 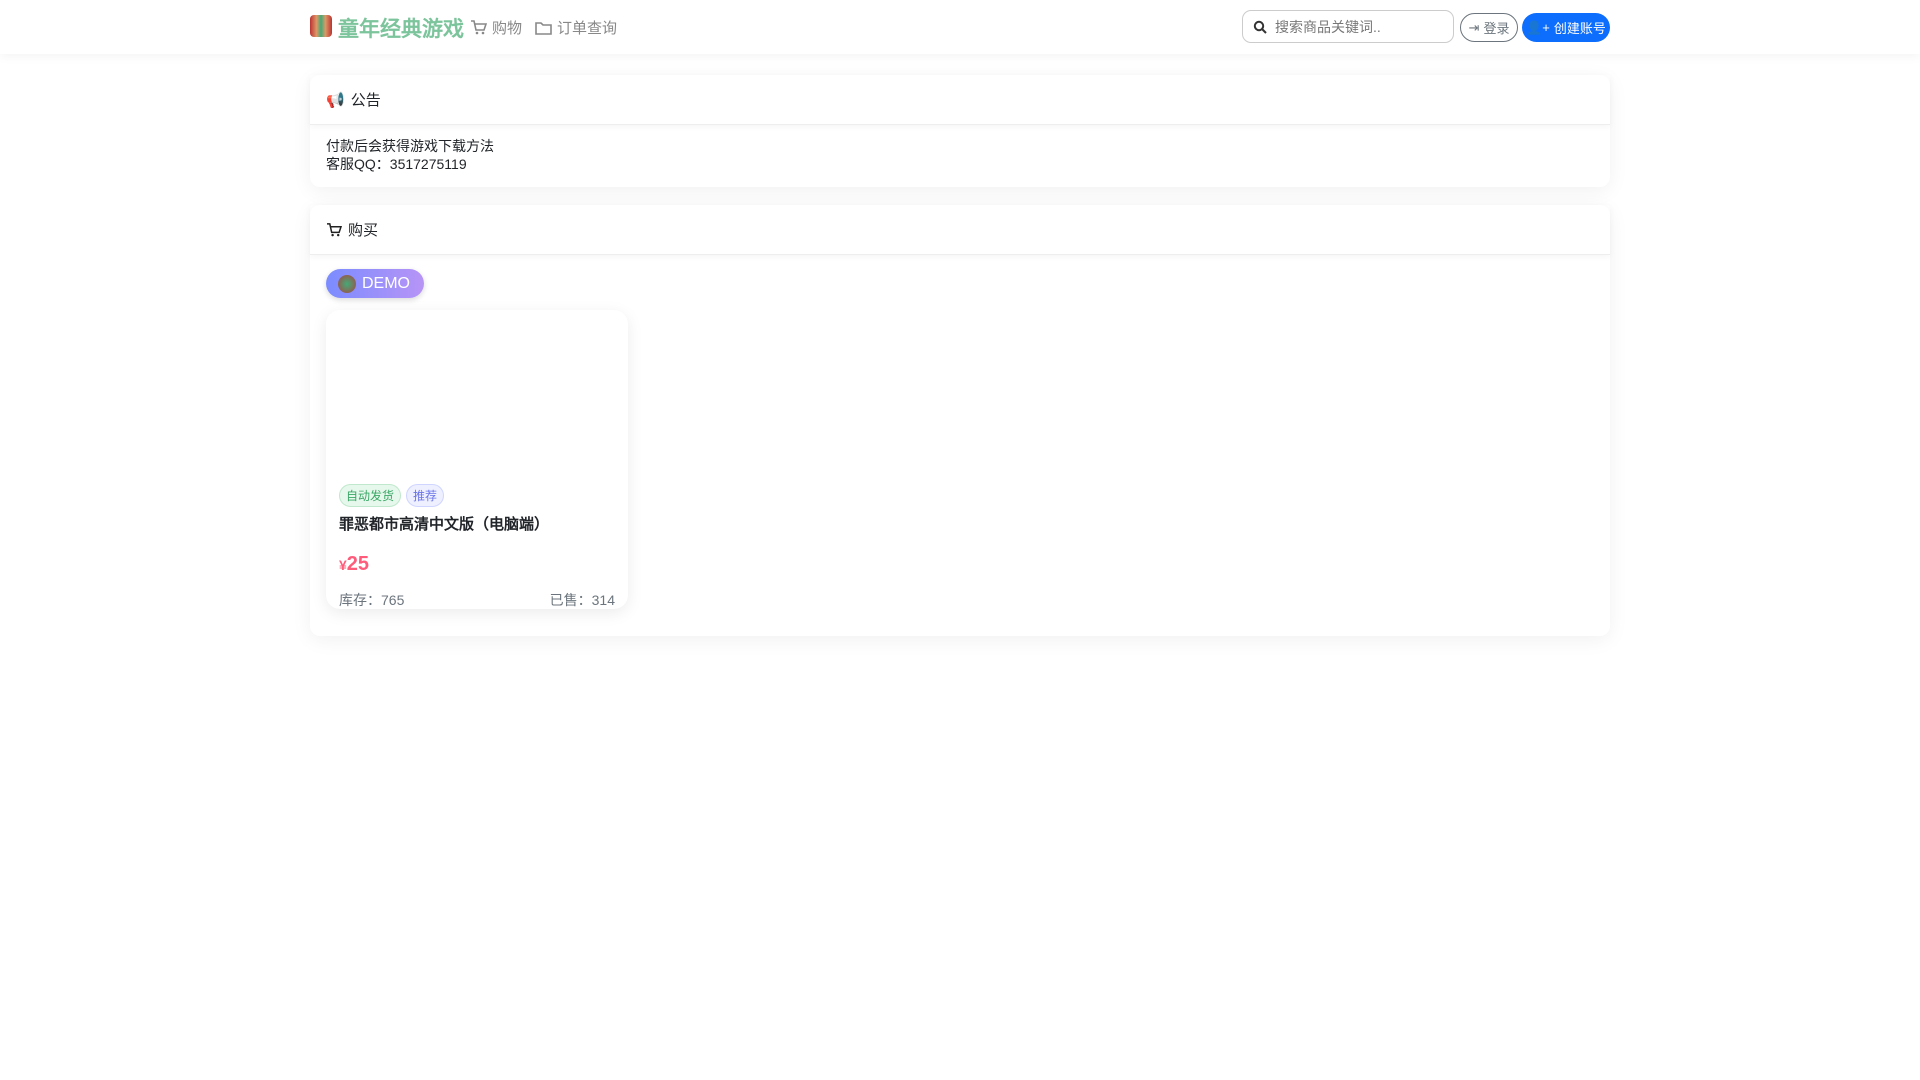 What do you see at coordinates (386, 283) in the screenshot?
I see `category-label: DEMO` at bounding box center [386, 283].